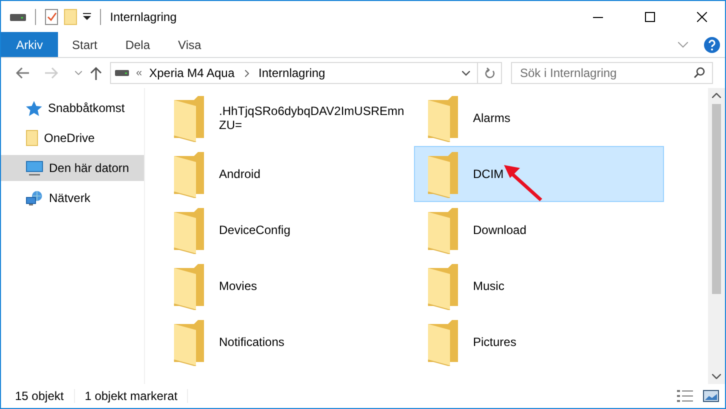 The image size is (726, 409). Describe the element at coordinates (143, 17) in the screenshot. I see `window-title: Internlagring` at that location.